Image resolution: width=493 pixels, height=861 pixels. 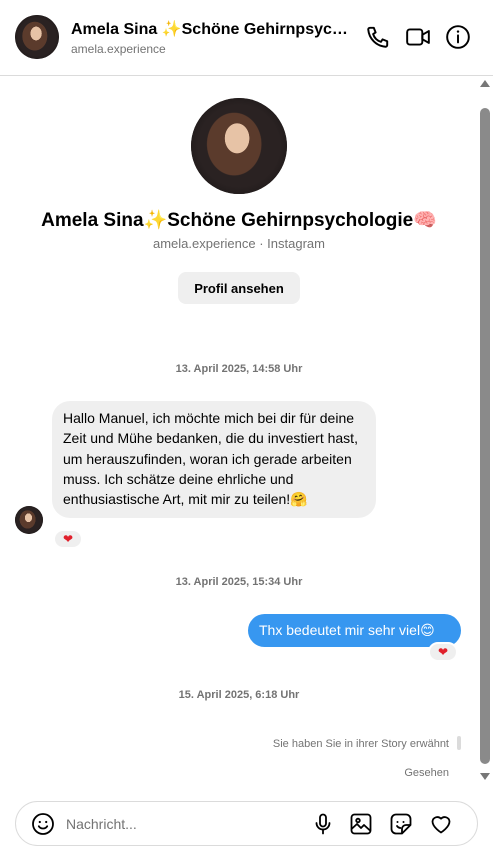 I want to click on phone-icon, so click(x=378, y=37).